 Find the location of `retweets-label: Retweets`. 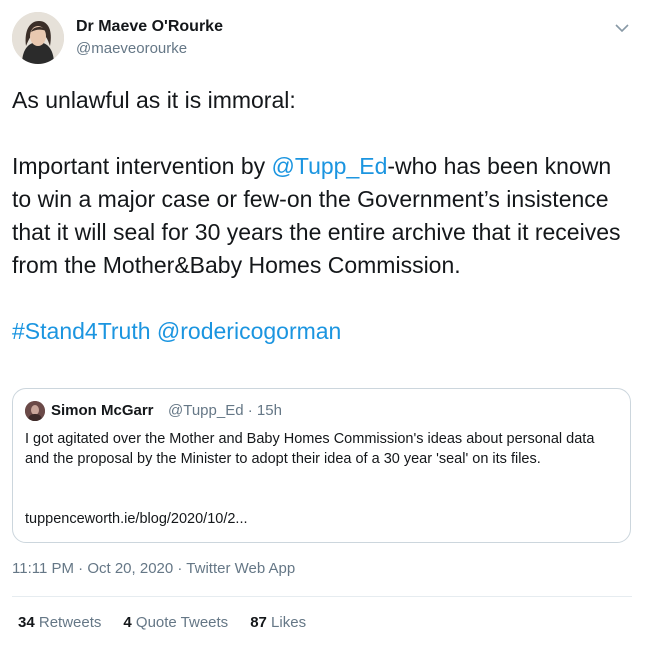

retweets-label: Retweets is located at coordinates (70, 622).